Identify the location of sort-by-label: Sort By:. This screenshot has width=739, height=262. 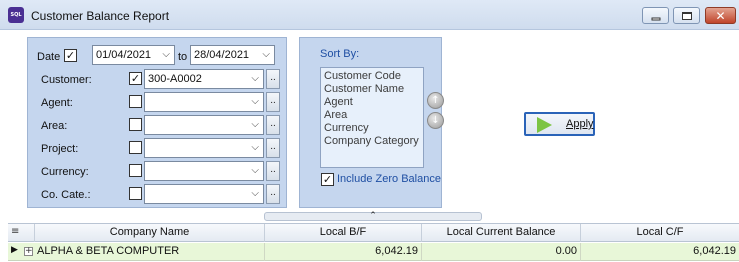
(340, 54).